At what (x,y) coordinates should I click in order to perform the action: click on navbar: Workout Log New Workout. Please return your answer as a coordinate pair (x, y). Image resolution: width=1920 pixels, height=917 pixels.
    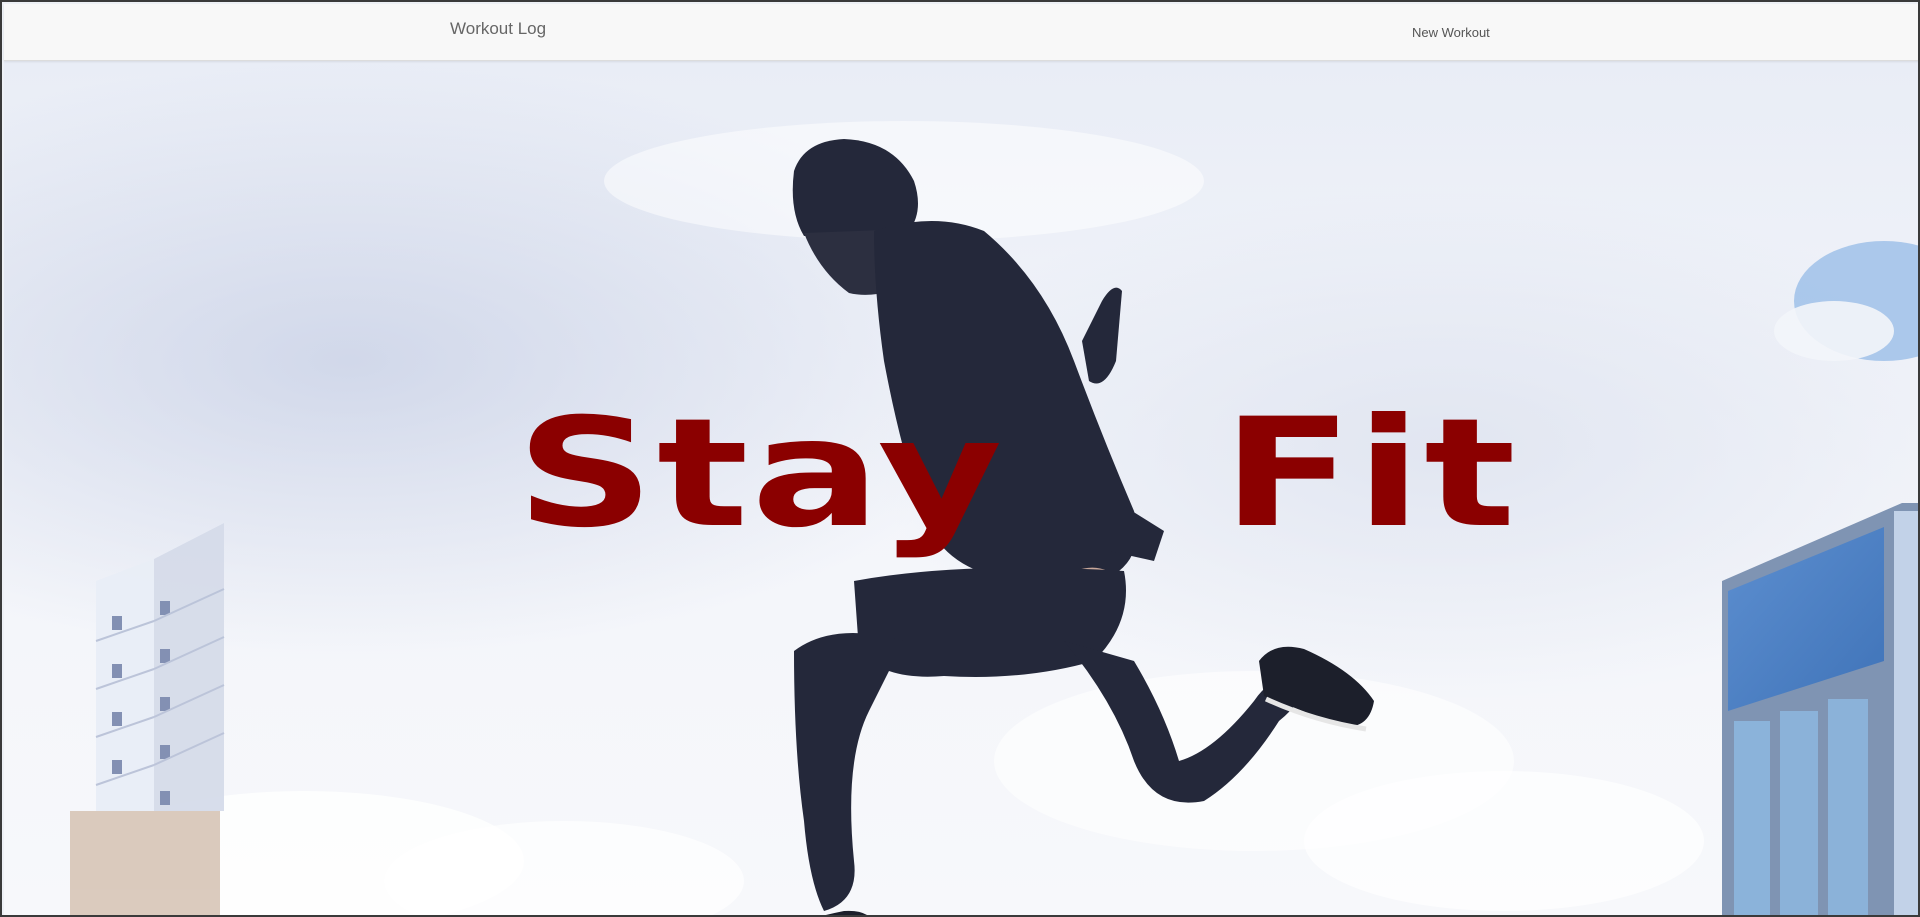
    Looking at the image, I should click on (961, 32).